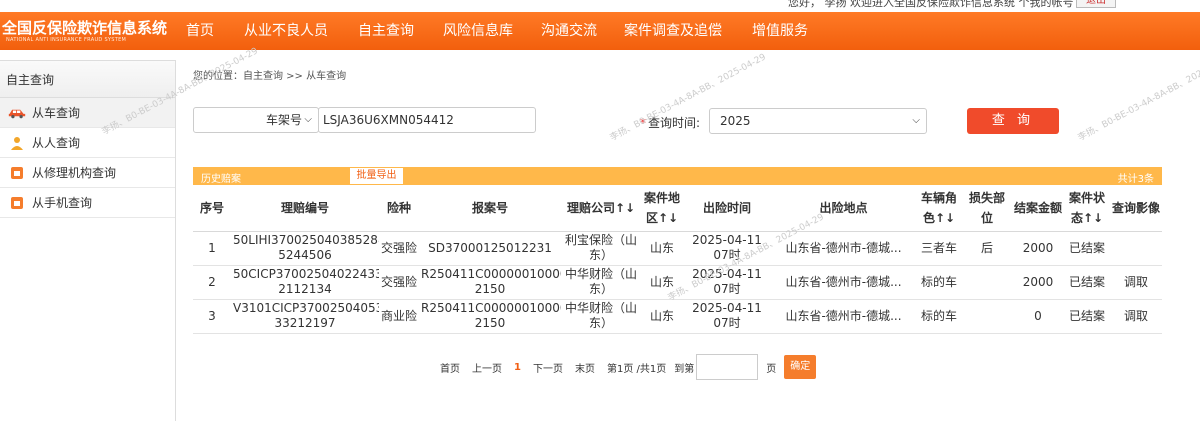 This screenshot has width=1200, height=421. Describe the element at coordinates (392, 31) in the screenshot. I see `nav-self-query: 自主查询` at that location.